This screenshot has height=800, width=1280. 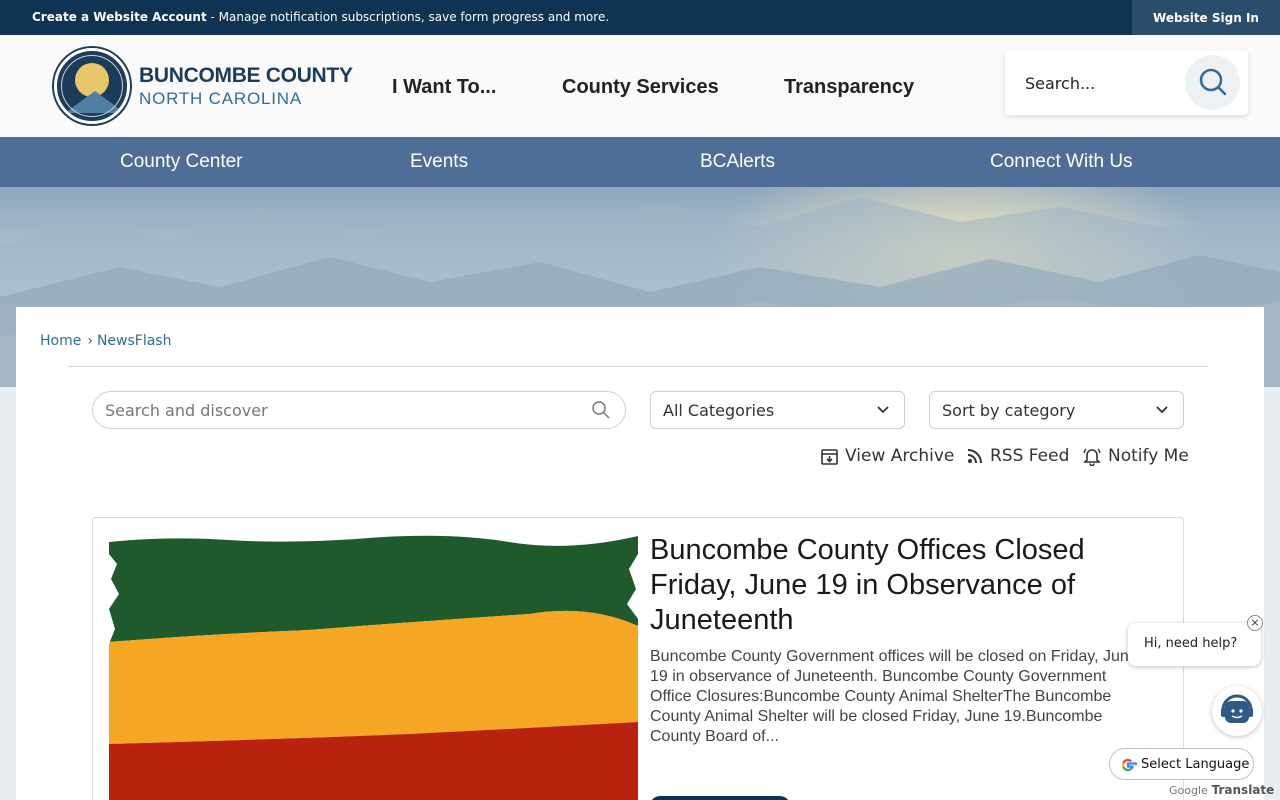 I want to click on seal-ring, so click(x=92, y=86).